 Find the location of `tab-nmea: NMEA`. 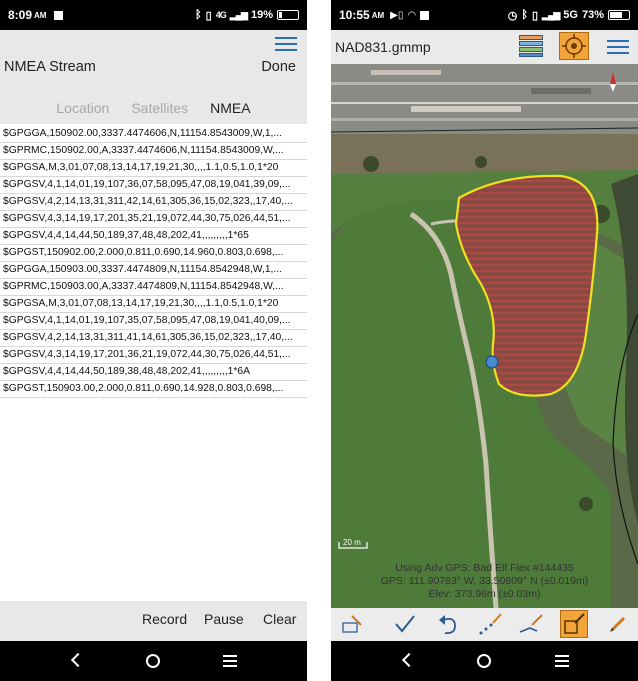

tab-nmea: NMEA is located at coordinates (230, 108).